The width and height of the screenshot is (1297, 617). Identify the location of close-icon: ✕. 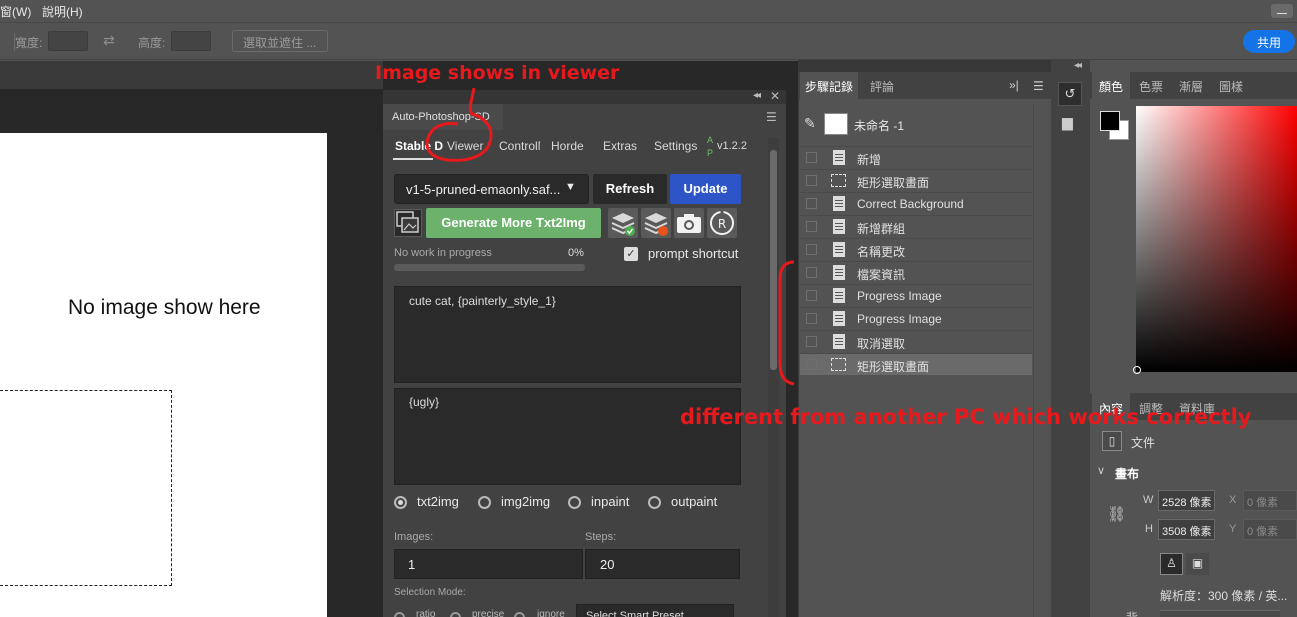
(775, 96).